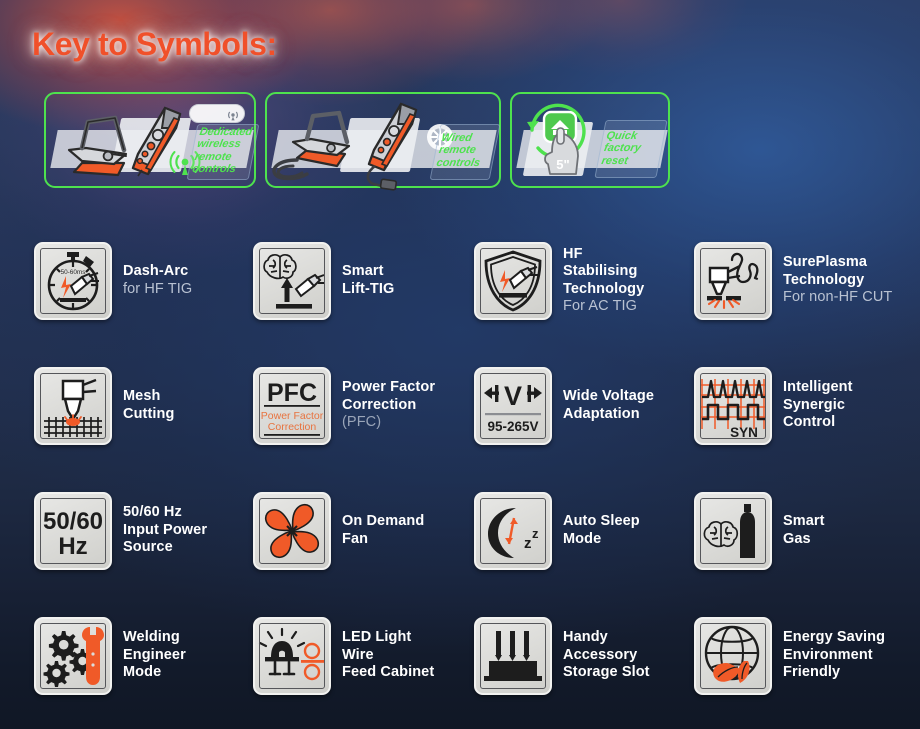 This screenshot has width=920, height=729. What do you see at coordinates (148, 547) in the screenshot?
I see `feature-line3: Source` at bounding box center [148, 547].